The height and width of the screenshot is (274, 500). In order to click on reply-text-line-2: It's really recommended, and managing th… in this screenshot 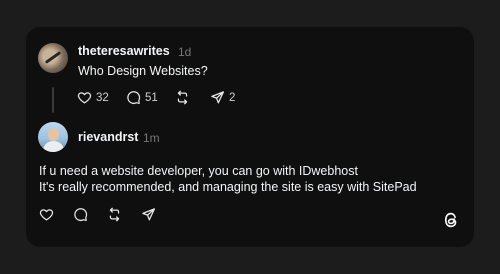, I will do `click(228, 187)`.